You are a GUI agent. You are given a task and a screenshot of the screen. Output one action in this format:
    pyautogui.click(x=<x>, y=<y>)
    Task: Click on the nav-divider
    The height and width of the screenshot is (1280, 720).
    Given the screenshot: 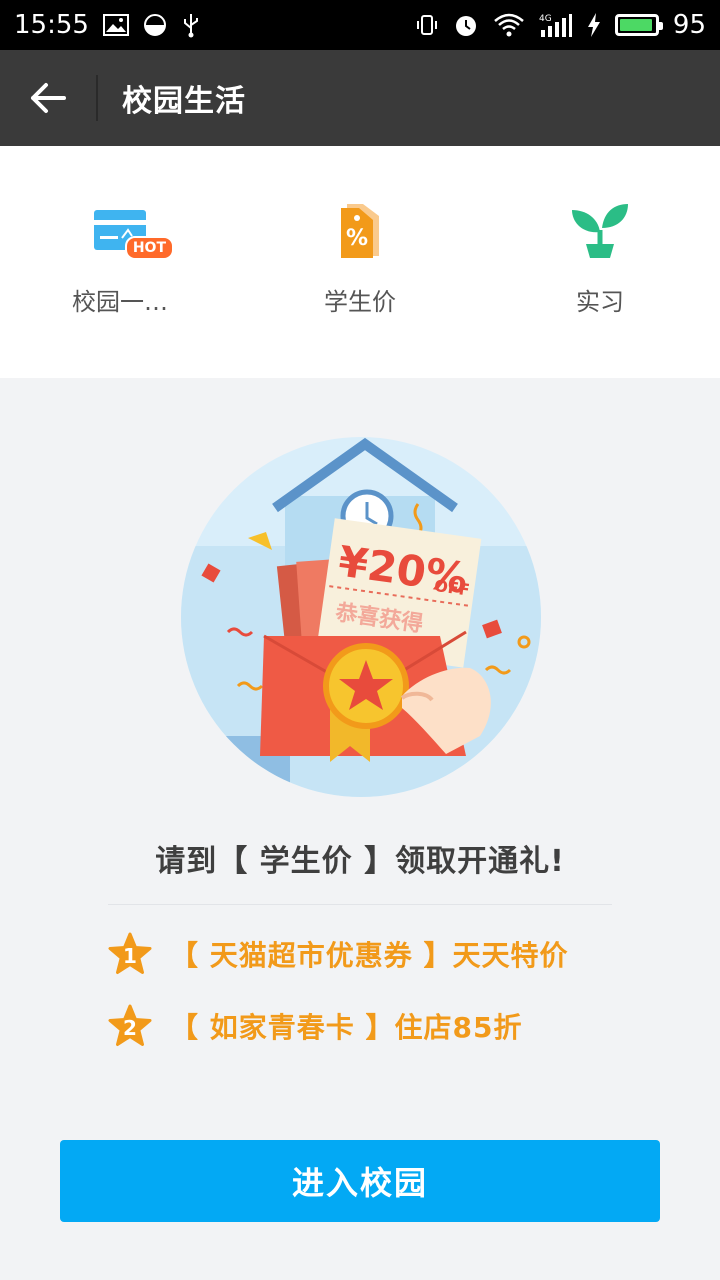 What is the action you would take?
    pyautogui.click(x=97, y=98)
    